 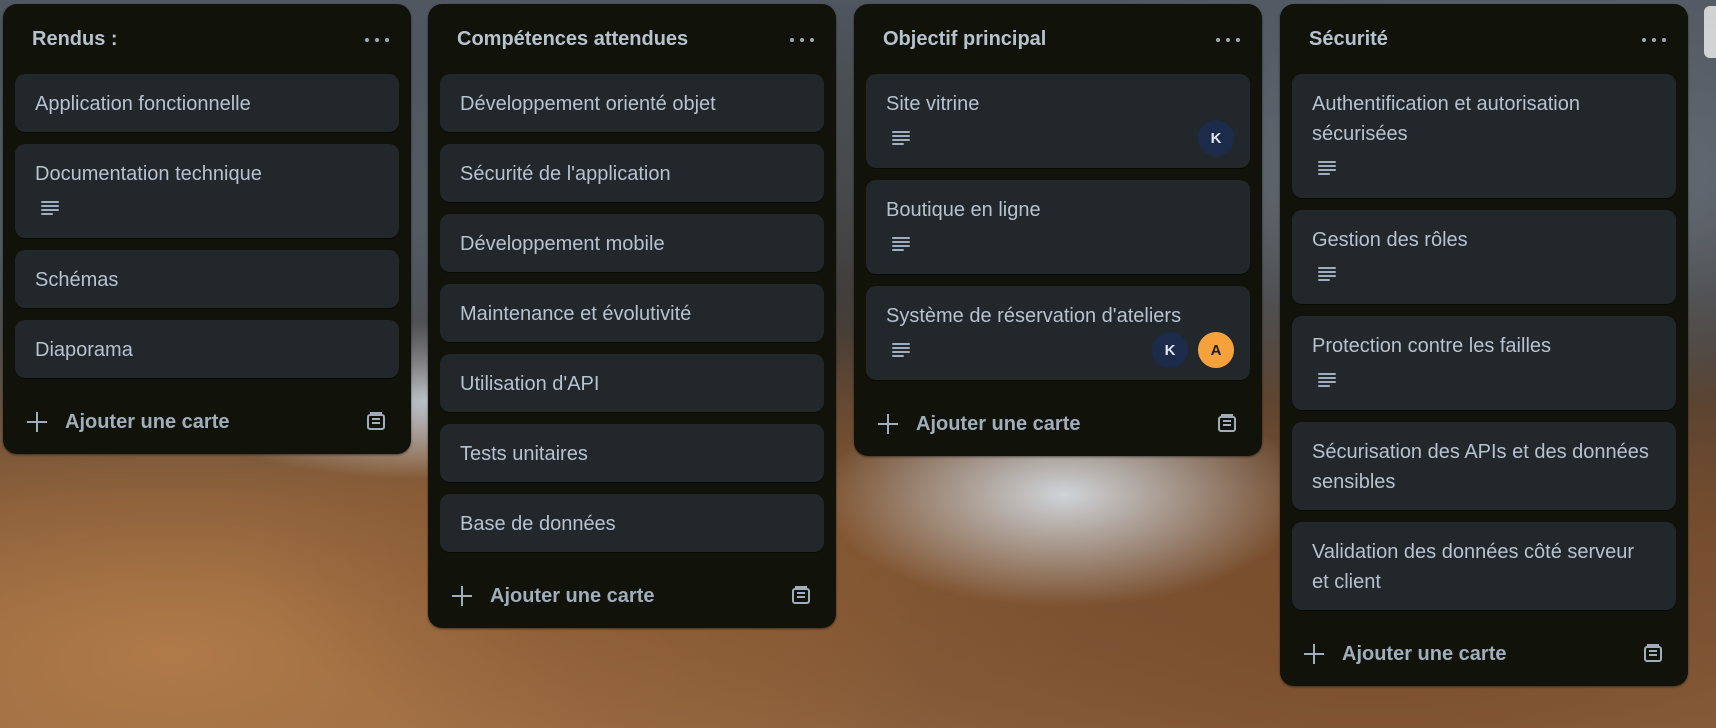 What do you see at coordinates (1484, 39) in the screenshot?
I see `list-header: Sécurité` at bounding box center [1484, 39].